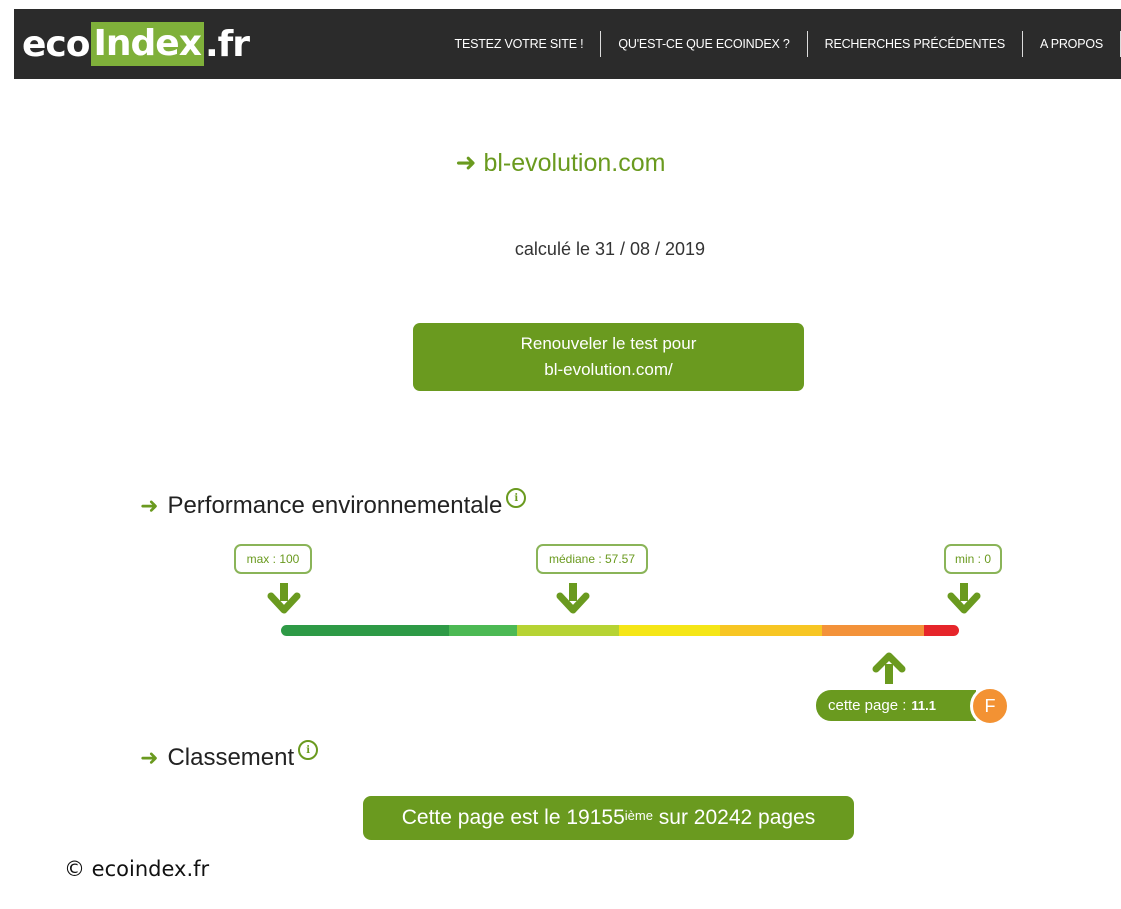 The width and height of the screenshot is (1121, 909). Describe the element at coordinates (638, 815) in the screenshot. I see `ranking-ordinal-suffix: ième` at that location.